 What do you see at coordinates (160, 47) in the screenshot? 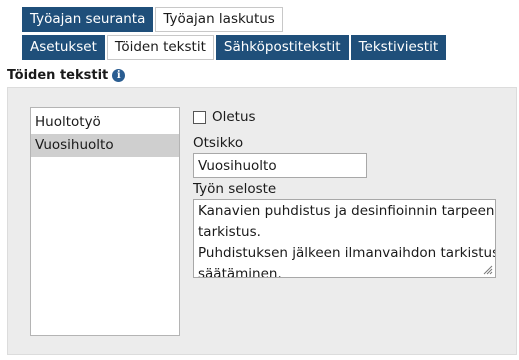
I see `tab-toiden-tekstit: Töiden tekstit` at bounding box center [160, 47].